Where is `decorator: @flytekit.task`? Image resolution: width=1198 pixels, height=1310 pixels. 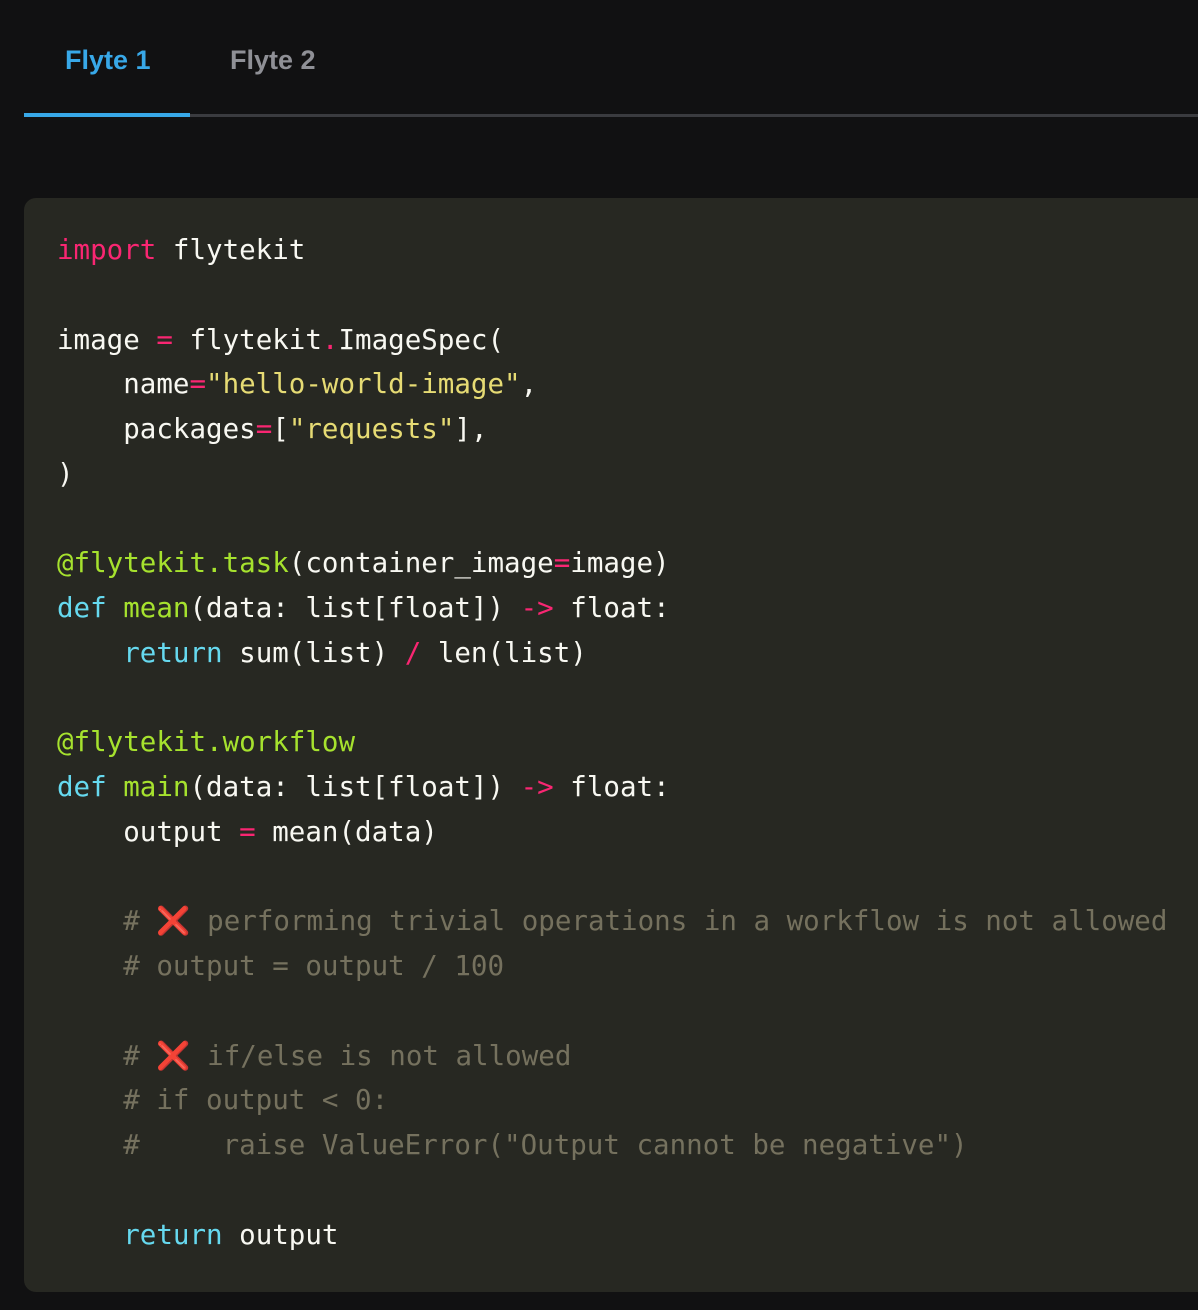 decorator: @flytekit.task is located at coordinates (173, 563).